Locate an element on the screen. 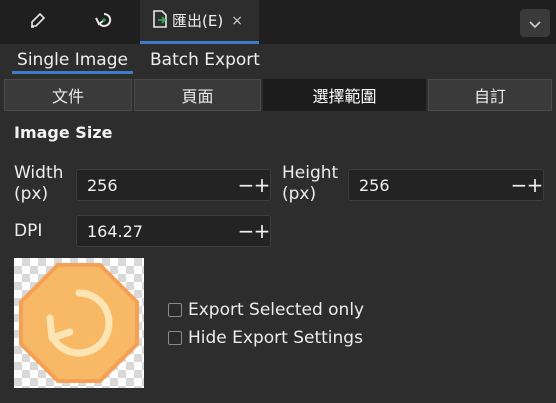 The width and height of the screenshot is (556, 403). segment-page: 頁面 is located at coordinates (197, 95).